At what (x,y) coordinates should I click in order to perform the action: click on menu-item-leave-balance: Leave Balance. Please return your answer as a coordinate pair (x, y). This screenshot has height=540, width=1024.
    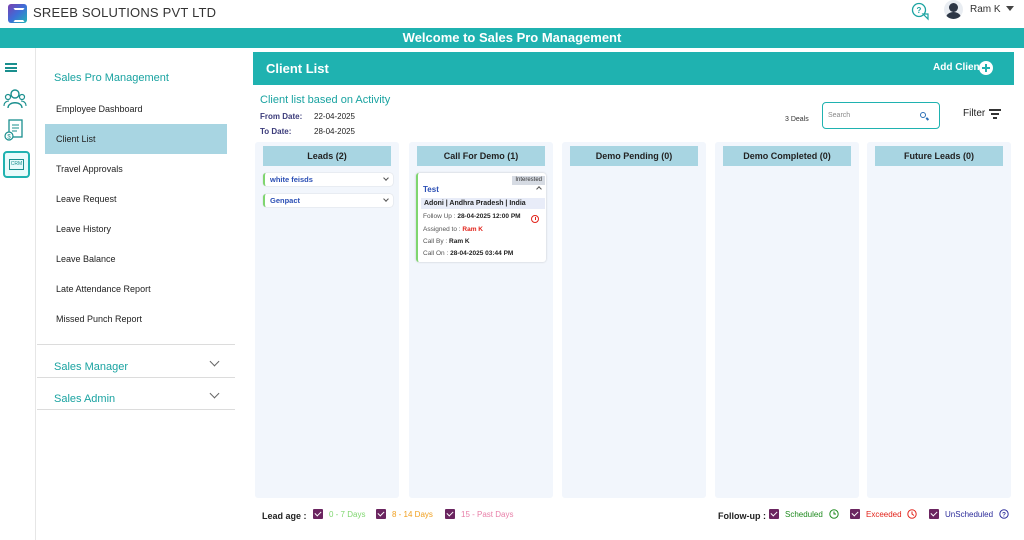
    Looking at the image, I should click on (136, 259).